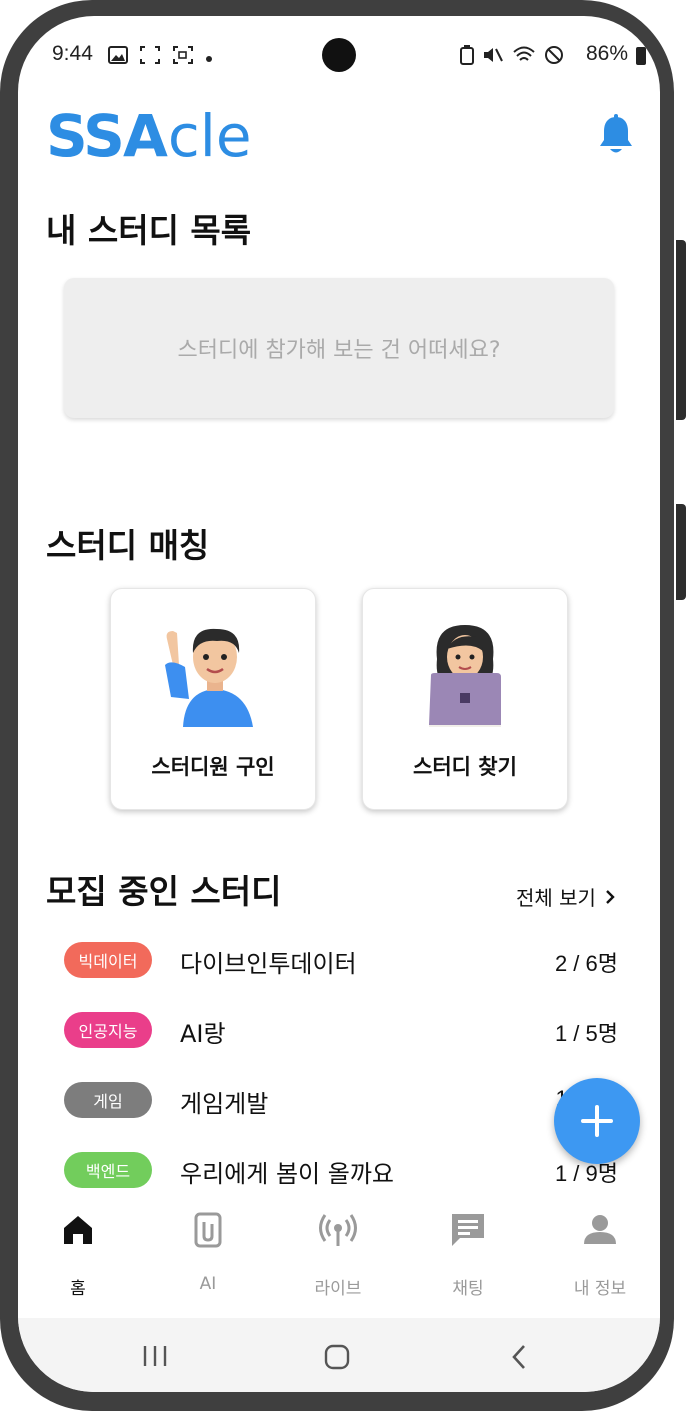 The height and width of the screenshot is (1411, 686). What do you see at coordinates (344, 1100) in the screenshot?
I see `study-row: 게임 게임게발 1 /` at bounding box center [344, 1100].